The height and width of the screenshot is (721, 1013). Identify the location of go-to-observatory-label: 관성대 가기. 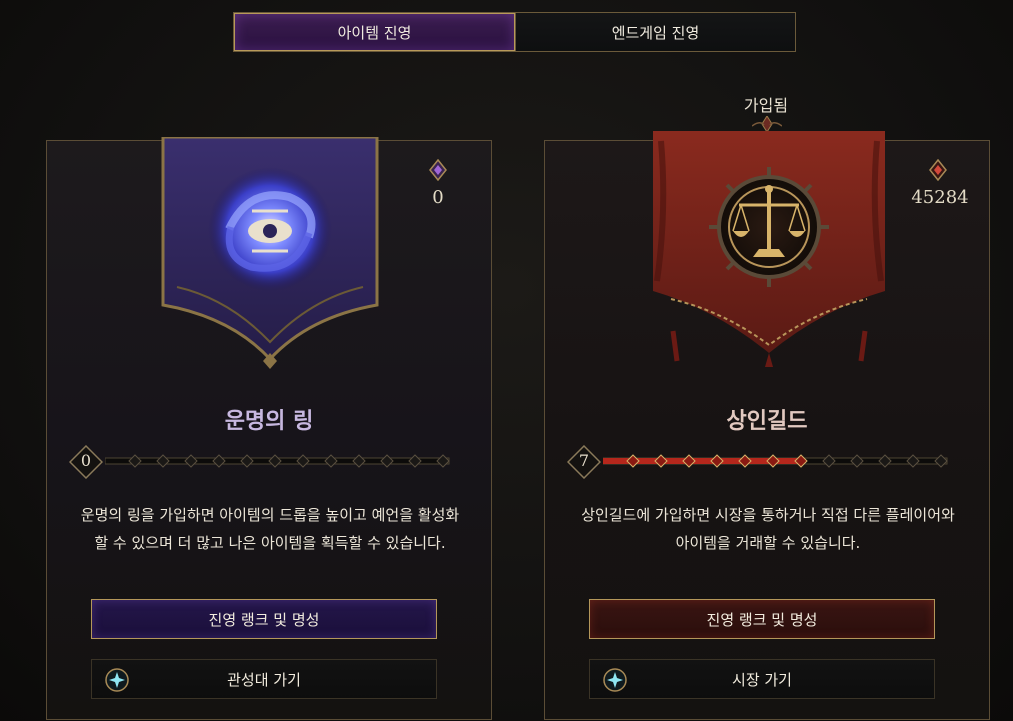
(264, 679).